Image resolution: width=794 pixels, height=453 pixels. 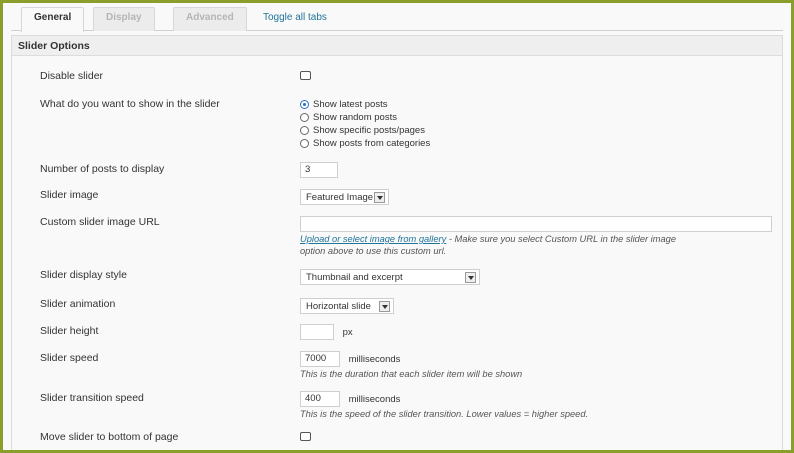 What do you see at coordinates (69, 358) in the screenshot?
I see `speed-label: Slider speed` at bounding box center [69, 358].